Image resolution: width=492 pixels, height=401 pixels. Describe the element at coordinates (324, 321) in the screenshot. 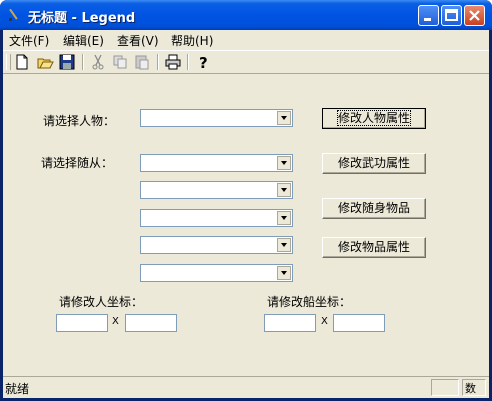

I see `ship-coord-separator: X` at that location.